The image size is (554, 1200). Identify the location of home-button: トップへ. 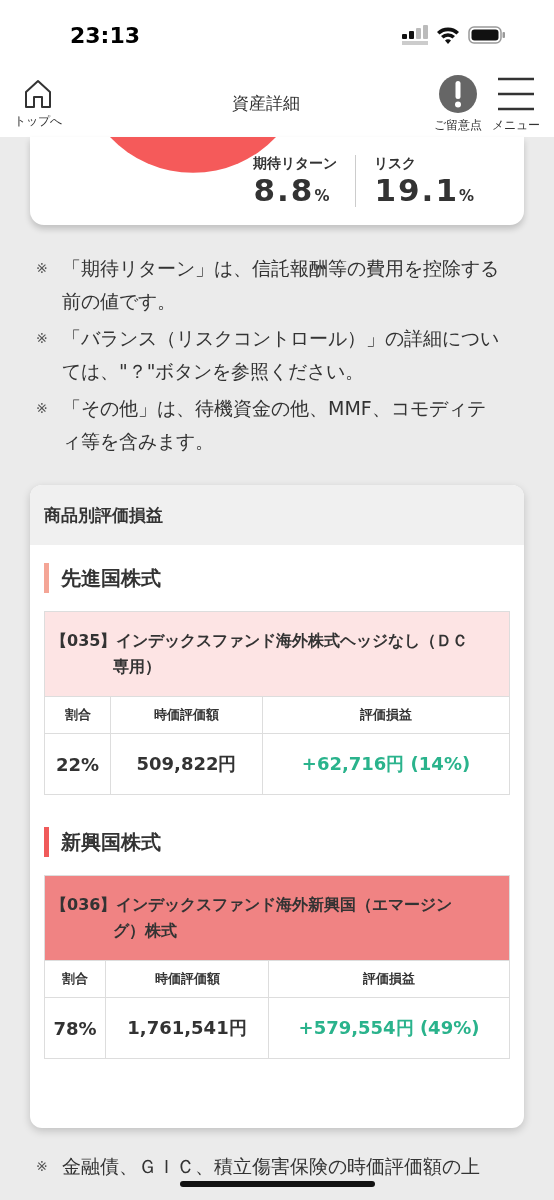
(38, 103).